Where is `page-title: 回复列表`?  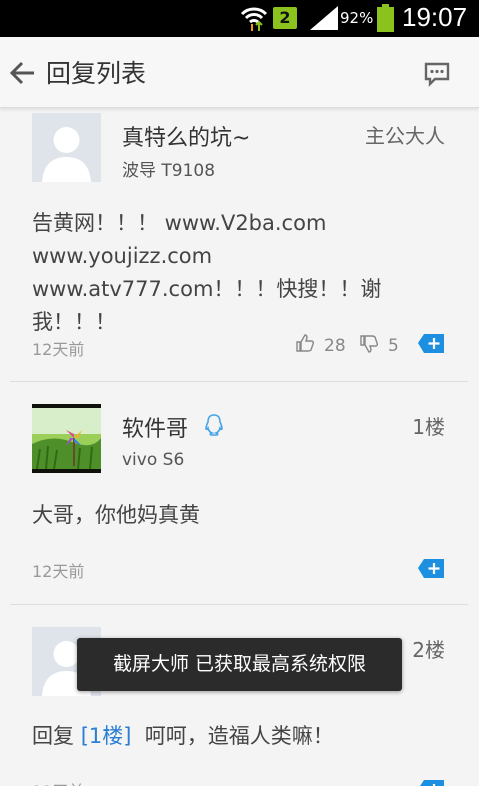 page-title: 回复列表 is located at coordinates (96, 73).